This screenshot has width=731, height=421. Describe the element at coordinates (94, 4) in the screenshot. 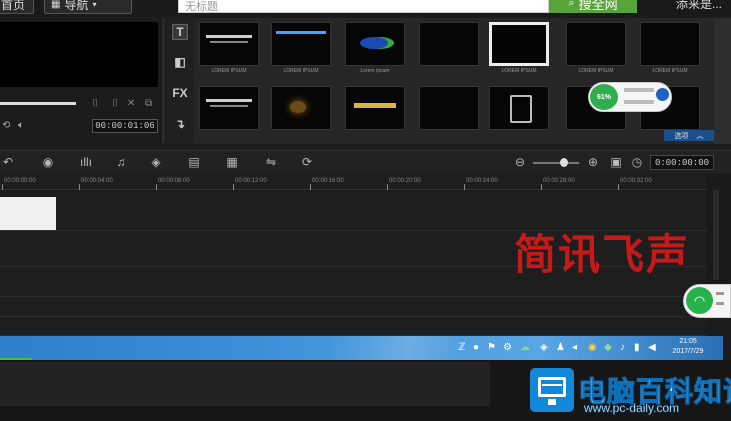

I see `chevron-down-icon: ▾` at that location.